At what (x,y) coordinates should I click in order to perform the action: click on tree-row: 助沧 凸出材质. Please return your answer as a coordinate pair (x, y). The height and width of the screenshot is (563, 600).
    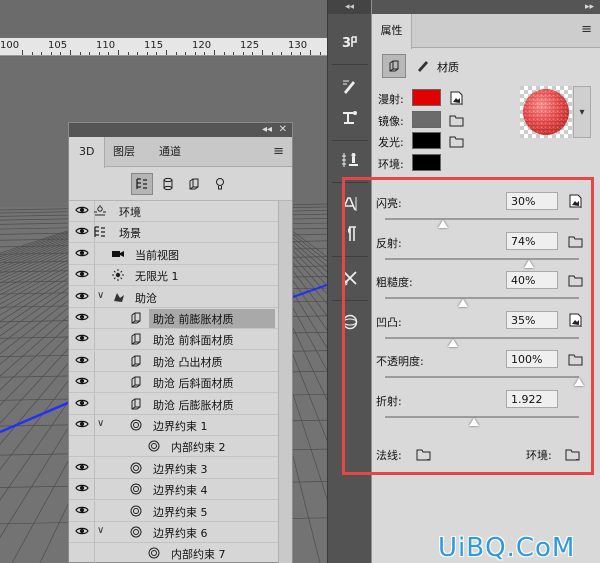
    Looking at the image, I should click on (180, 361).